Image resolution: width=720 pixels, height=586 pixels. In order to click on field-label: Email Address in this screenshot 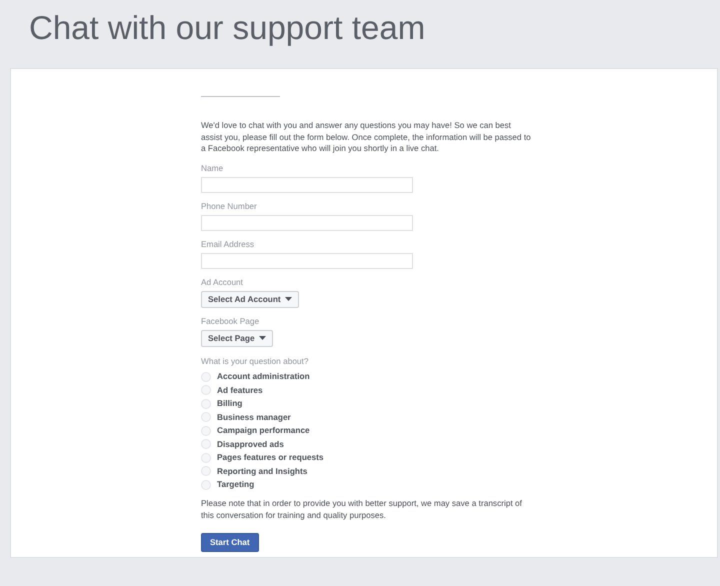, I will do `click(227, 243)`.